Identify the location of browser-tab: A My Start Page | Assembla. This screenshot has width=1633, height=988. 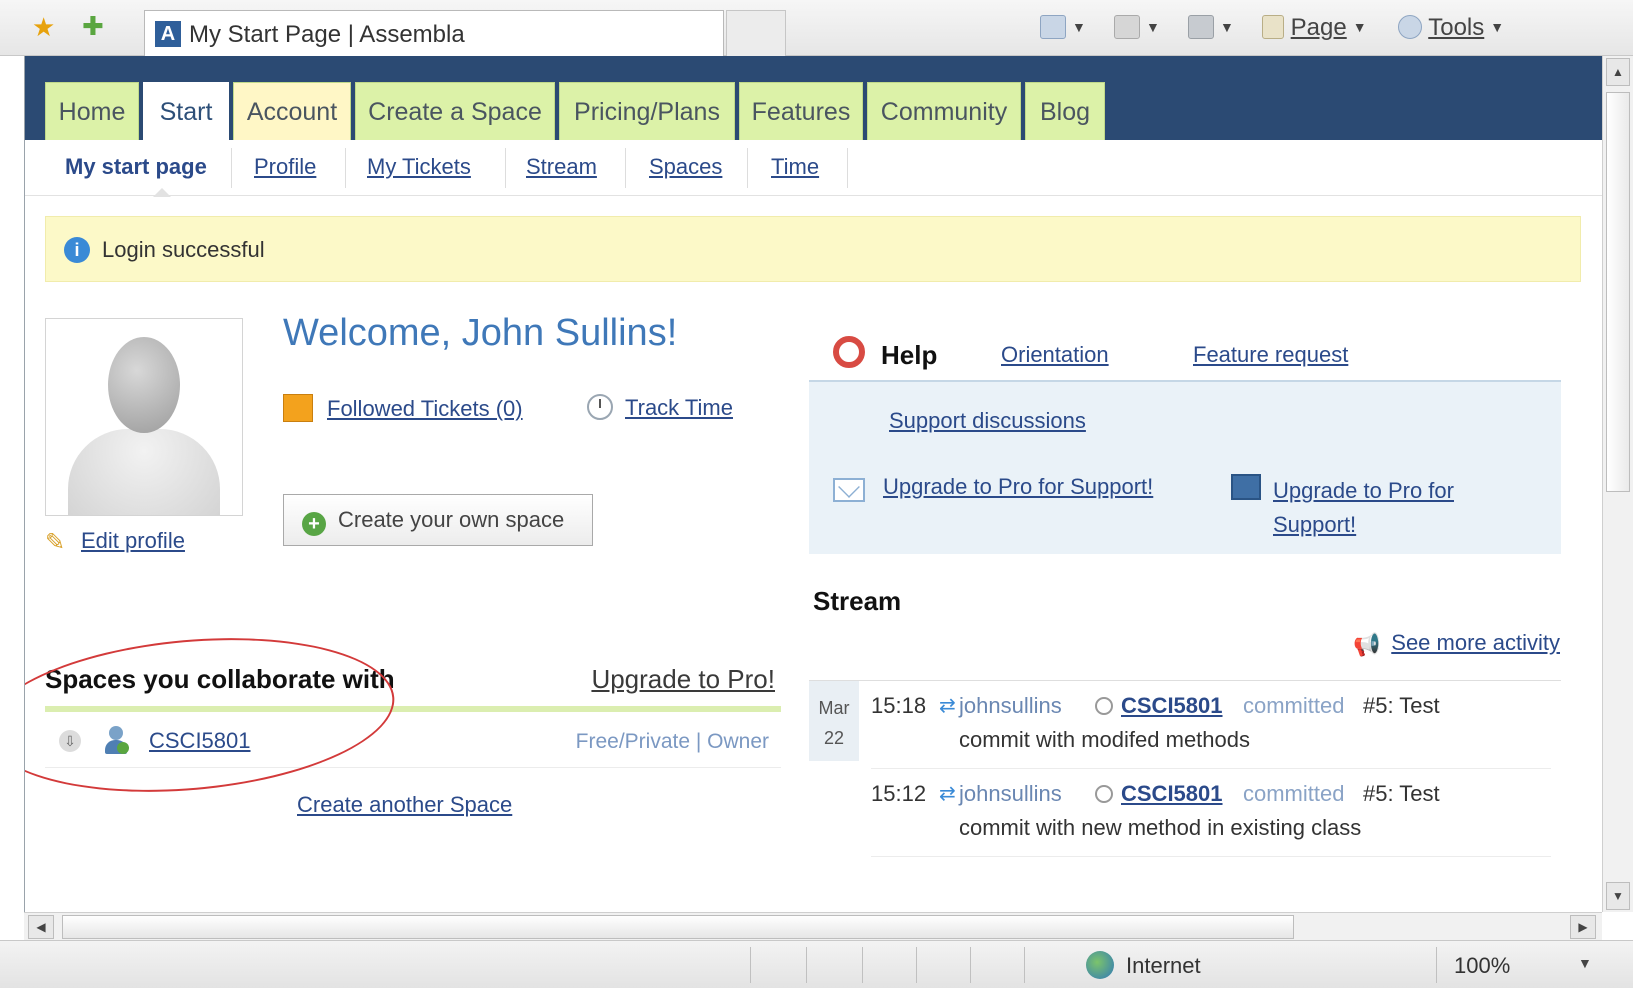
(434, 33).